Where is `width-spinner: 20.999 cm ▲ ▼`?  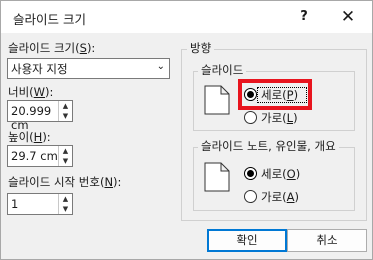
width-spinner: 20.999 cm ▲ ▼ is located at coordinates (40, 116).